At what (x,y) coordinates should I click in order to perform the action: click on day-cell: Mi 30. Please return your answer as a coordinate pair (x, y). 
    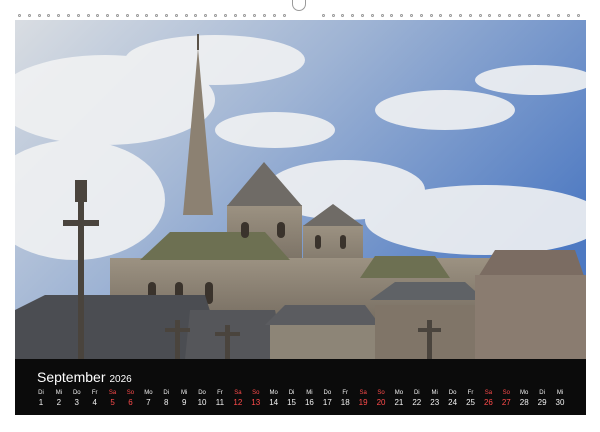
    Looking at the image, I should click on (560, 399).